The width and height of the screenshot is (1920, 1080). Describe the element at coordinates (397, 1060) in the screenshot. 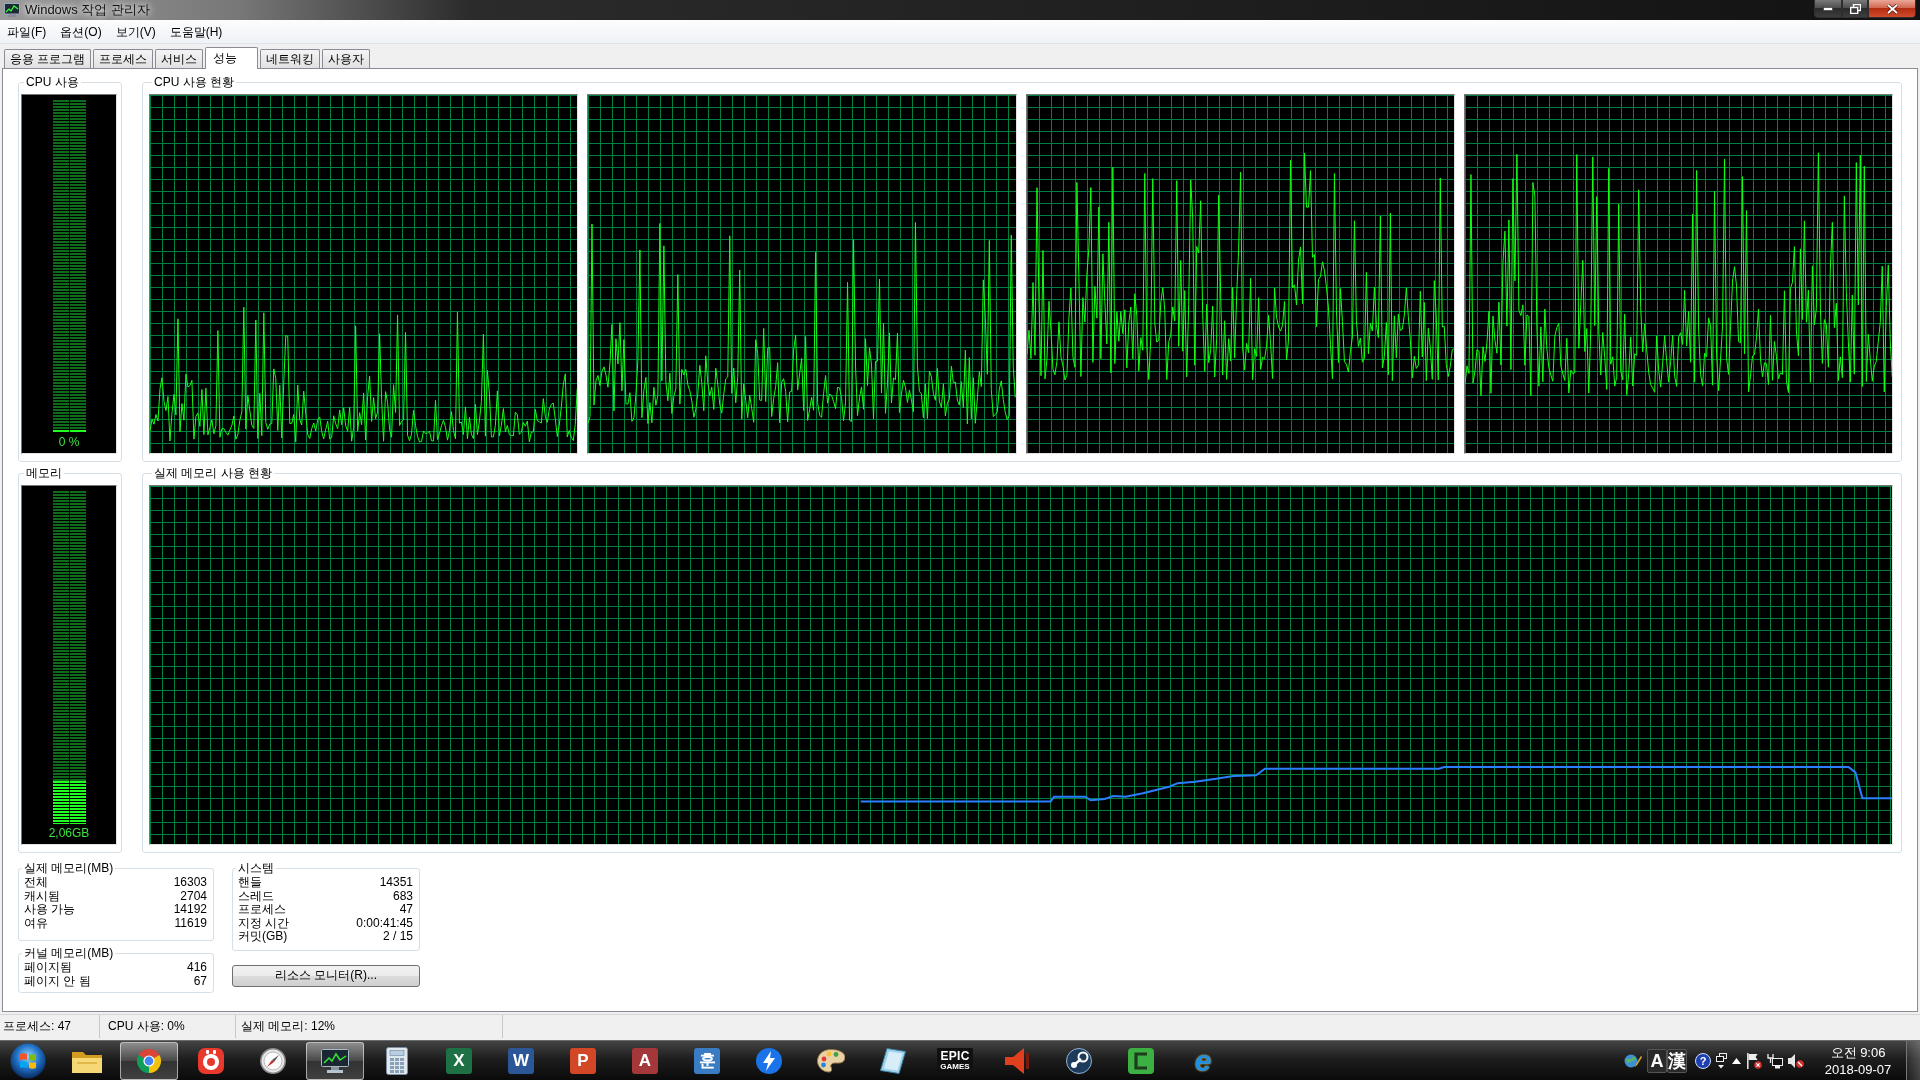

I see `calculator-icon` at that location.